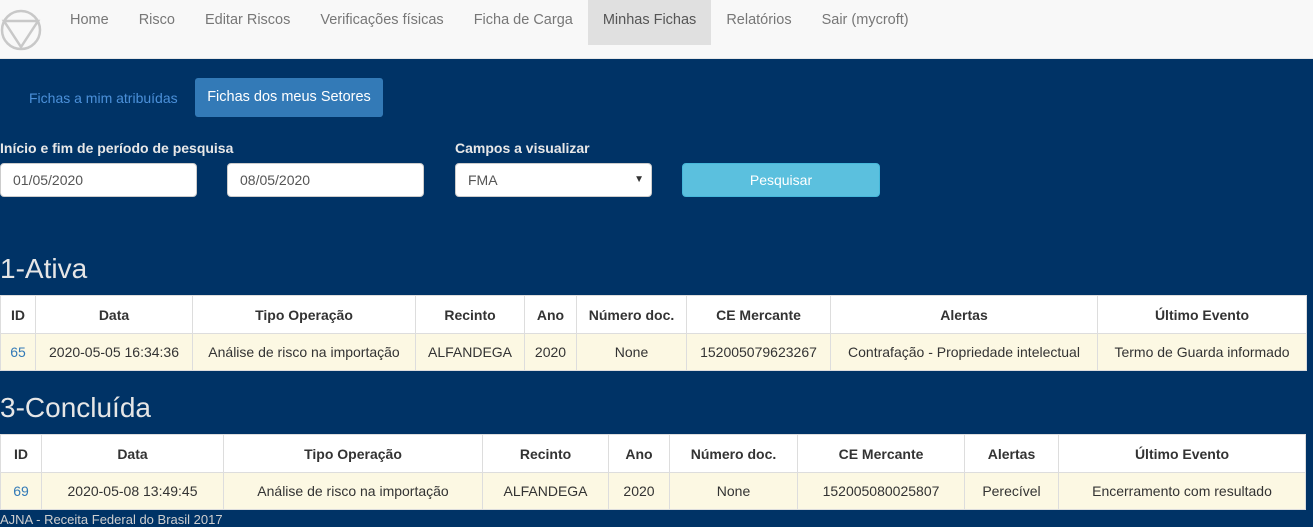 The width and height of the screenshot is (1313, 527). I want to click on tab-fichas-atribuidas: Fichas a mim atribuídas, so click(103, 98).